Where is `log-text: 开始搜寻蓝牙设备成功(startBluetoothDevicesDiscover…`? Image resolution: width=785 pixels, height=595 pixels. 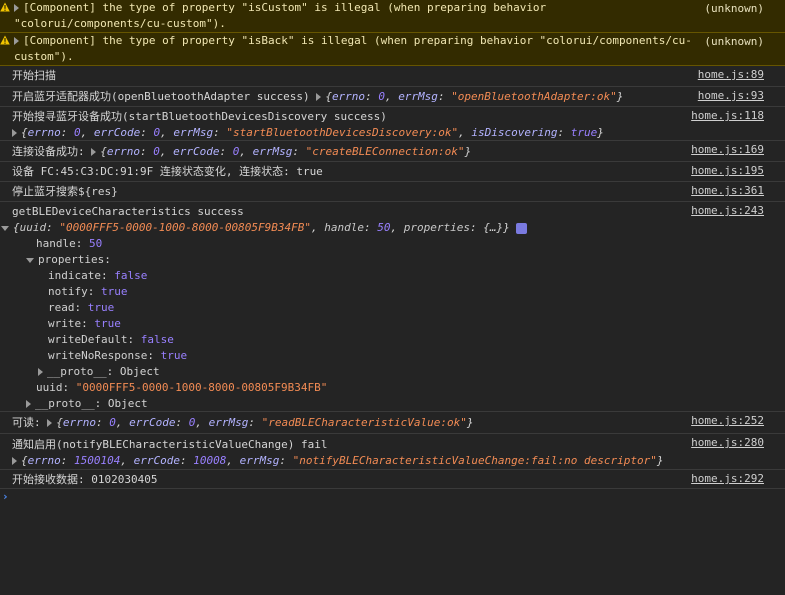 log-text: 开始搜寻蓝牙设备成功(startBluetoothDevicesDiscover… is located at coordinates (199, 116).